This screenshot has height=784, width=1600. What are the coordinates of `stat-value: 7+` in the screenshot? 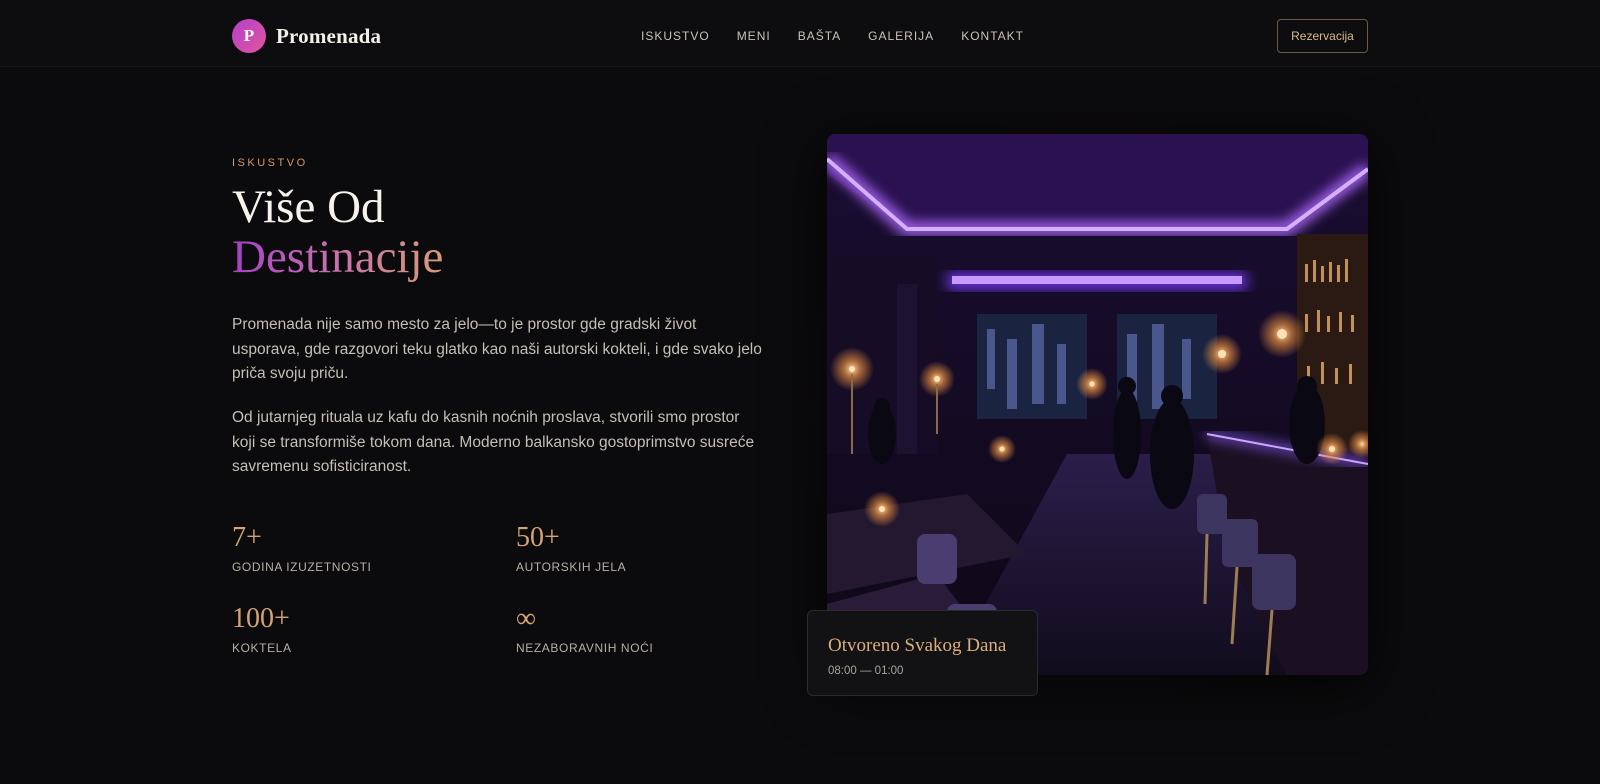 It's located at (247, 537).